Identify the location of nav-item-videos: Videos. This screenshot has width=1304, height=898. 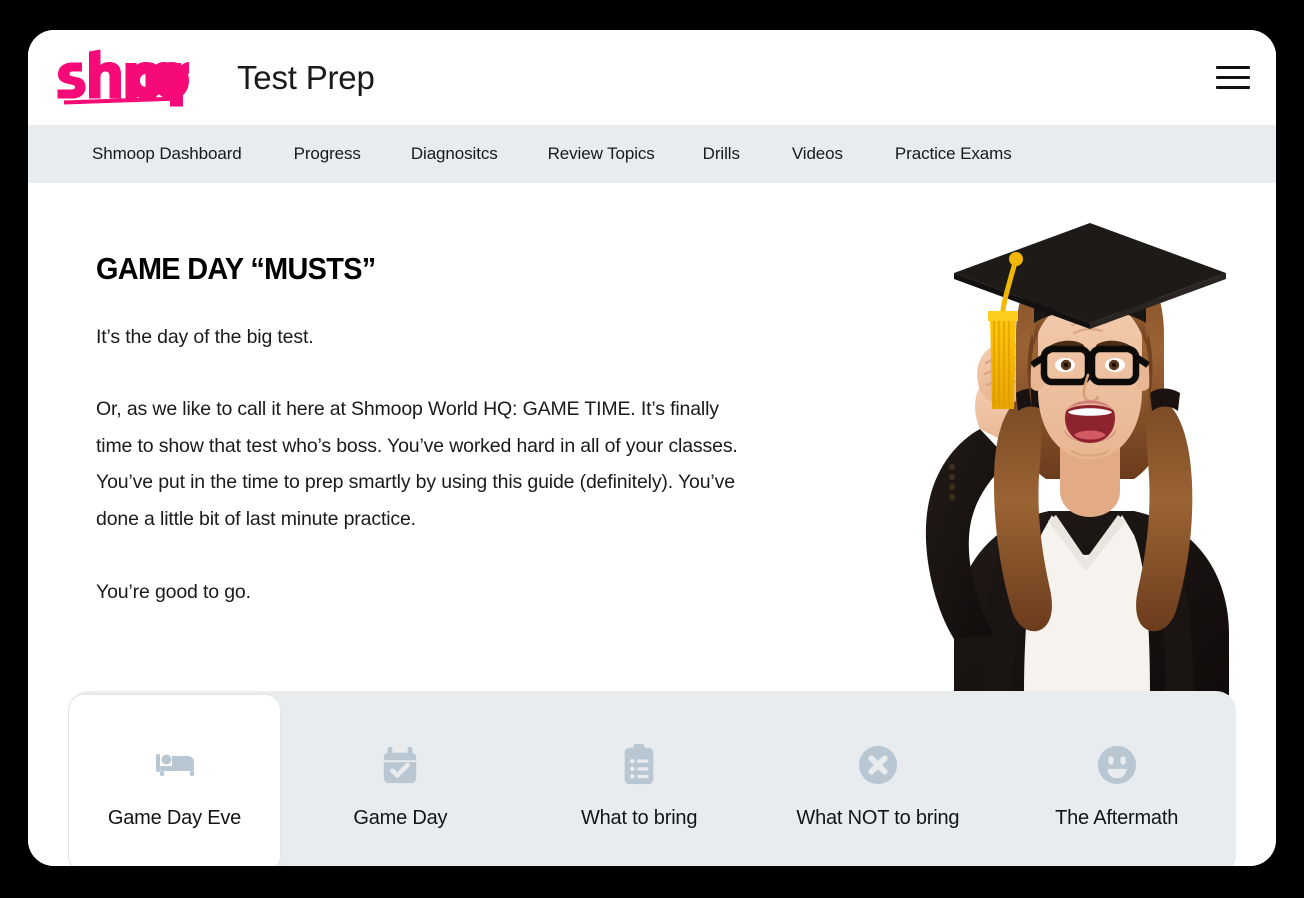
(817, 154).